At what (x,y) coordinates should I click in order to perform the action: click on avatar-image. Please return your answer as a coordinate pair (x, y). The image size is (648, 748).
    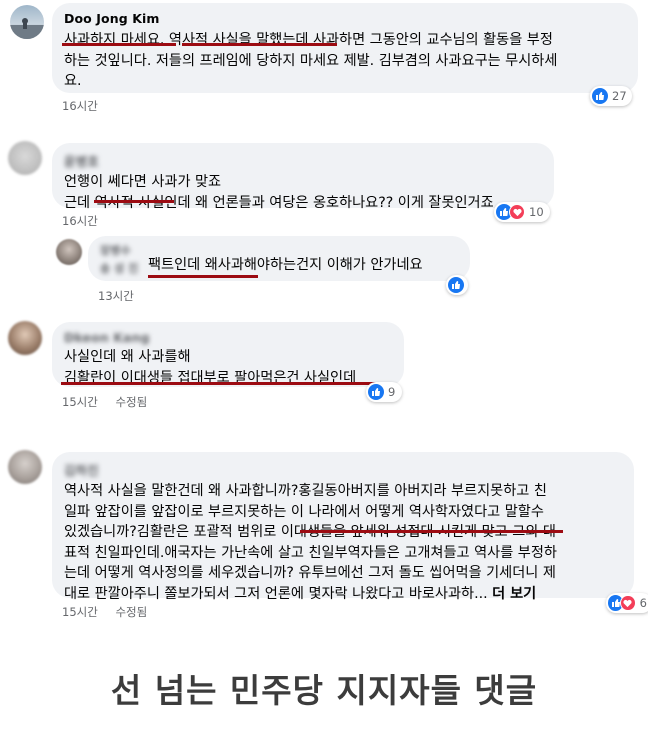
    Looking at the image, I should click on (27, 28).